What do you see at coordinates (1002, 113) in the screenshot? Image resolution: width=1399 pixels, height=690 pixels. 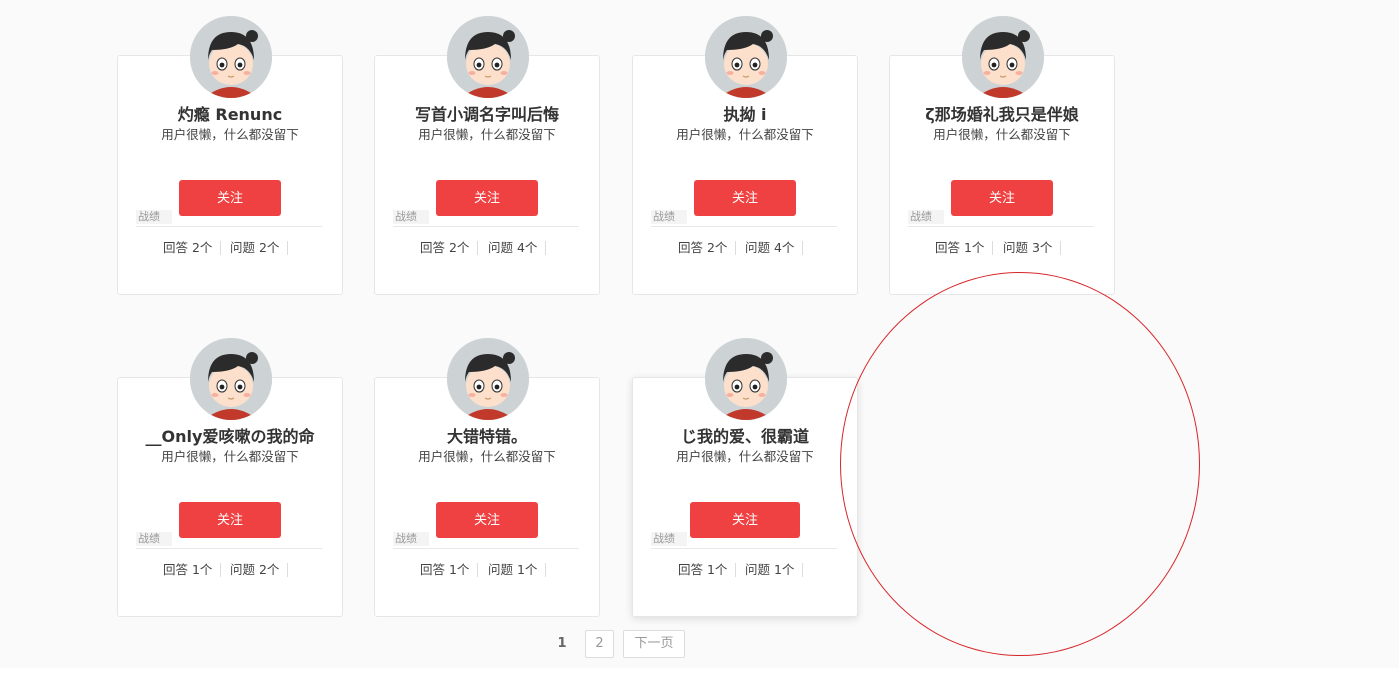 I see `user-name: ζ那场婚礼我只是伴娘` at bounding box center [1002, 113].